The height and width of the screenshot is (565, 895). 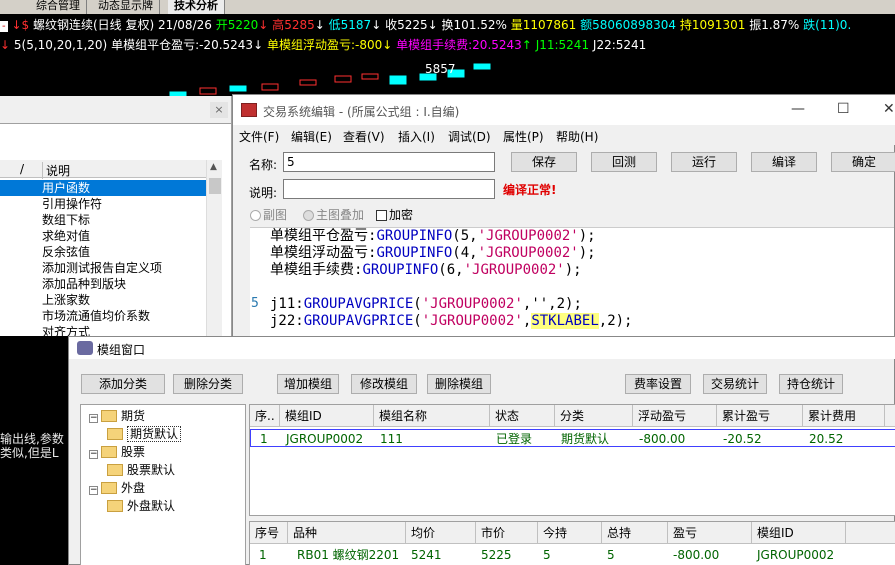 What do you see at coordinates (141, 505) in the screenshot?
I see `tree-node: 外盘默认` at bounding box center [141, 505].